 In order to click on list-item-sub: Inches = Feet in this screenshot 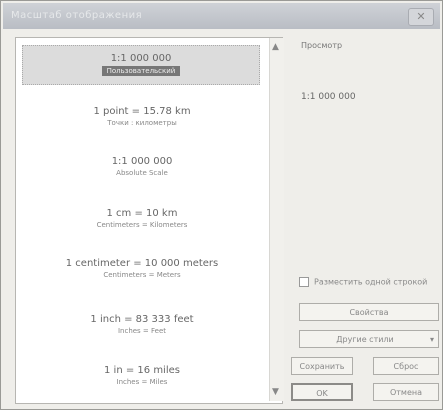, I will do `click(142, 331)`.